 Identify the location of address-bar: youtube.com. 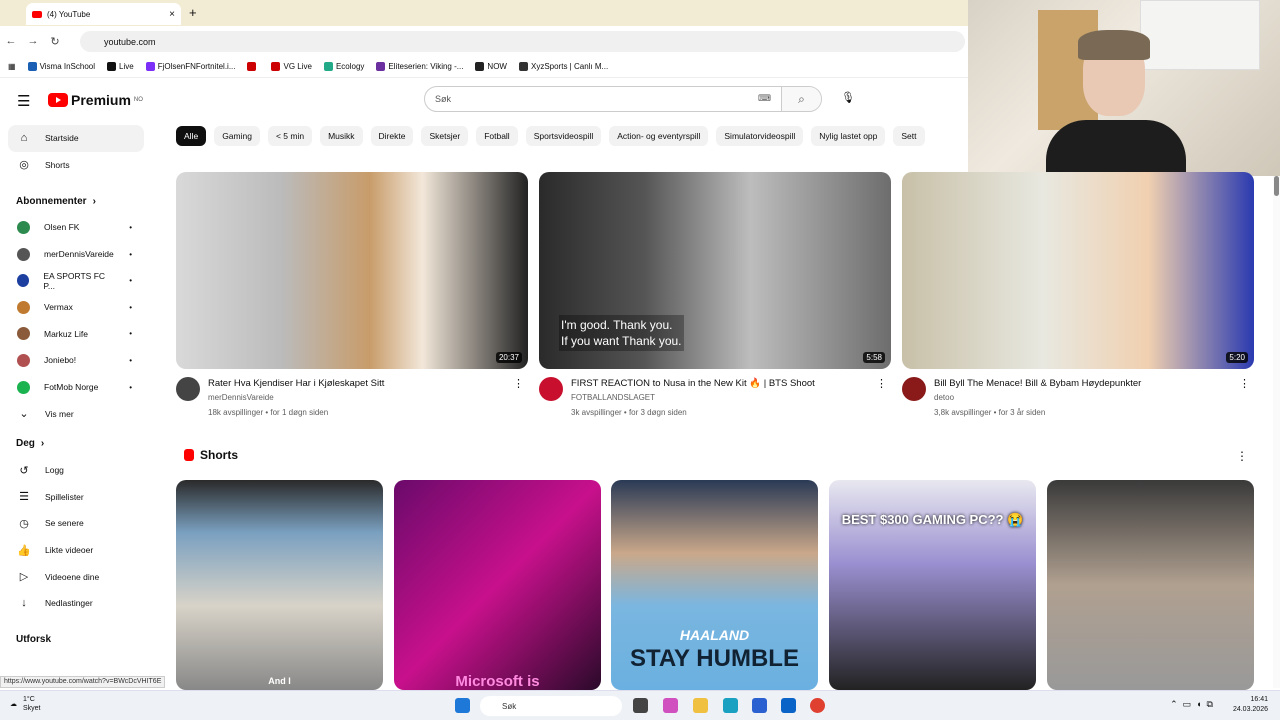
(522, 41).